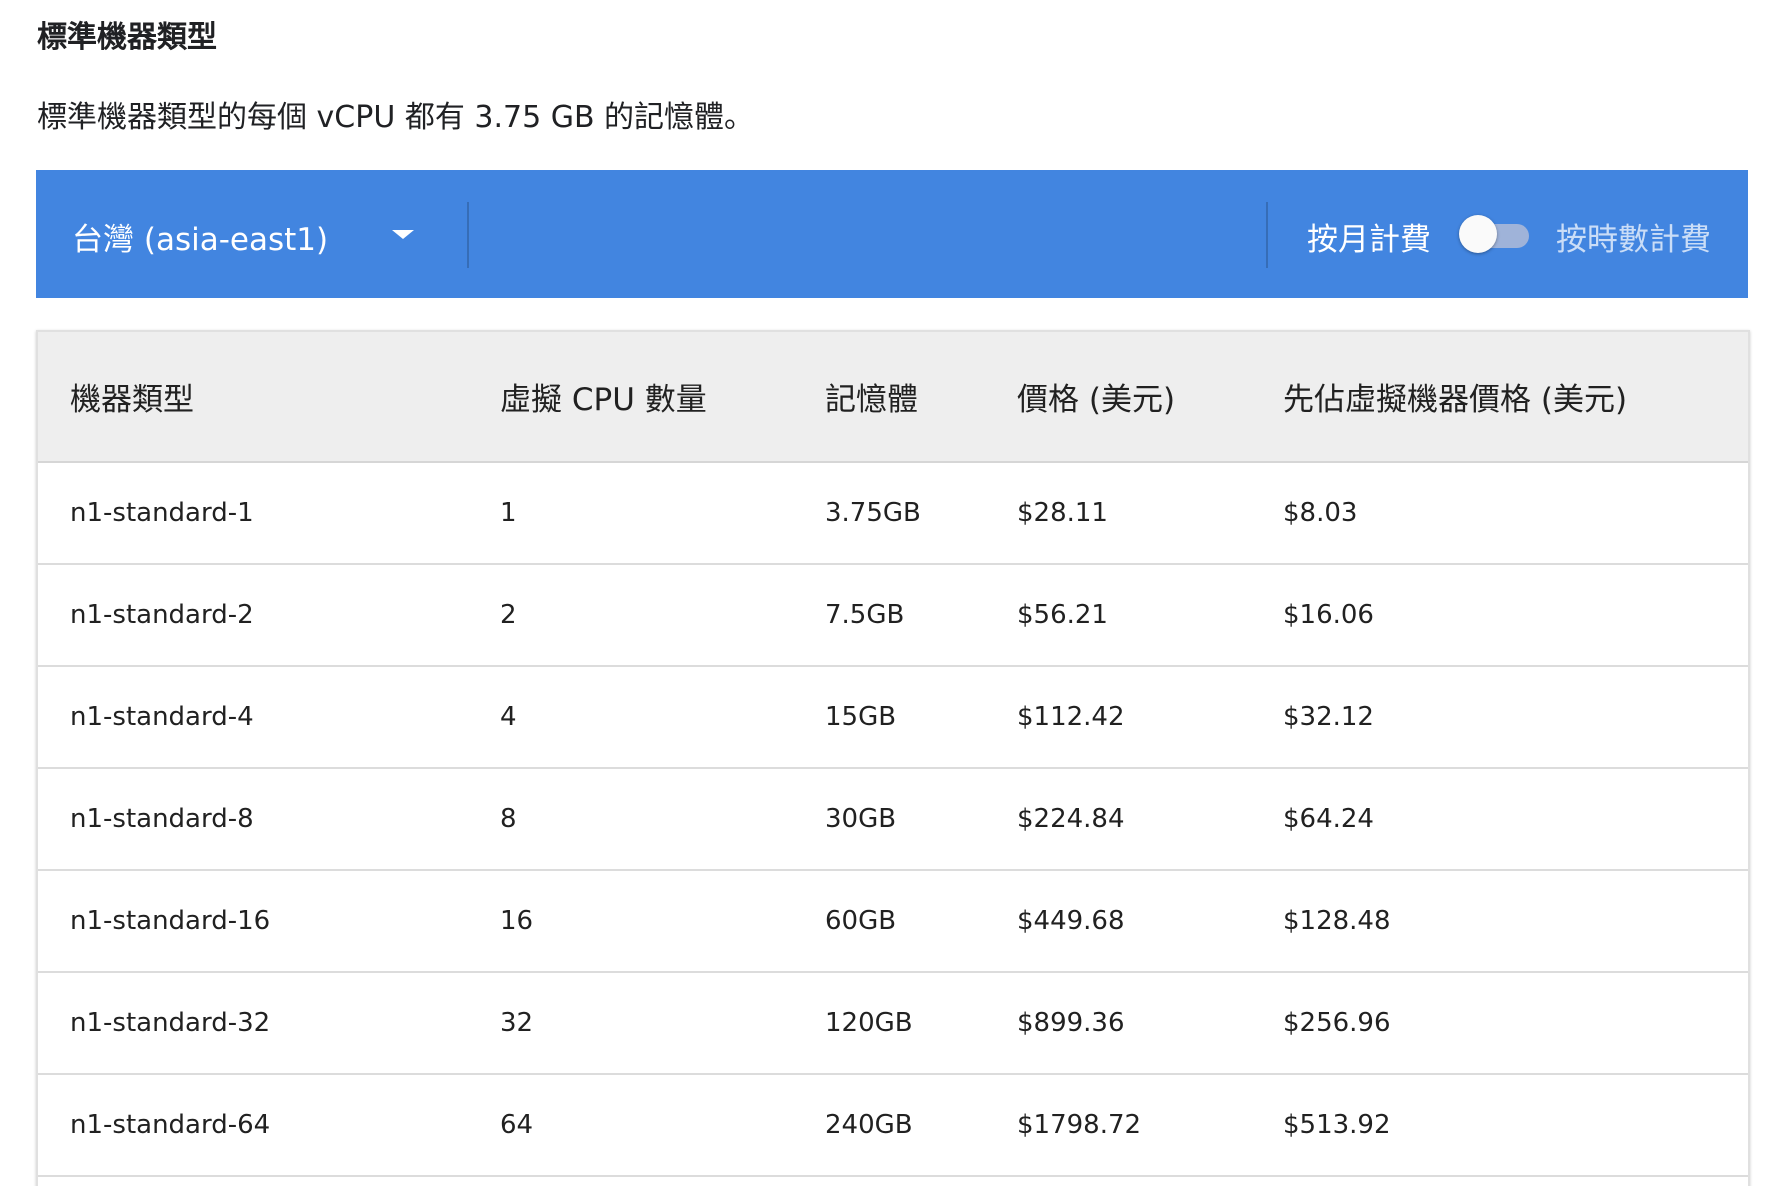 The height and width of the screenshot is (1186, 1782). I want to click on cell-vcpu: 8, so click(662, 819).